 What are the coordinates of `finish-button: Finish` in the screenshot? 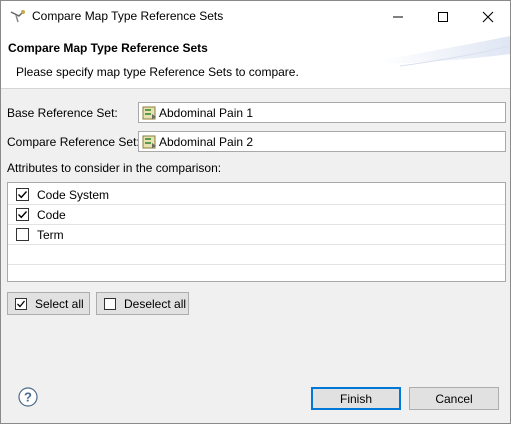 It's located at (356, 398).